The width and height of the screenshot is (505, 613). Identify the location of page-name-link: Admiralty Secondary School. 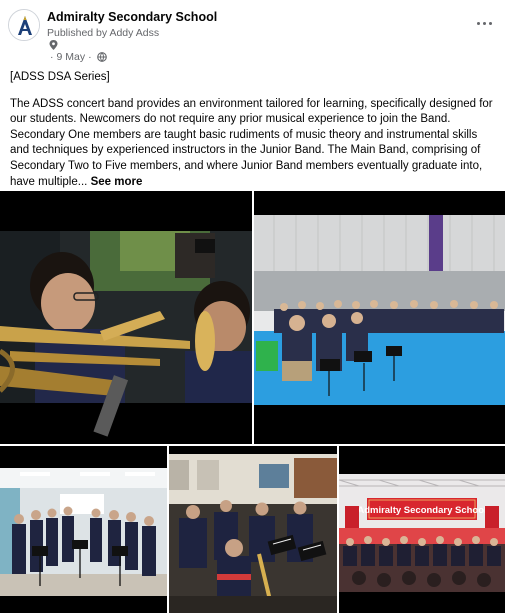
(132, 17).